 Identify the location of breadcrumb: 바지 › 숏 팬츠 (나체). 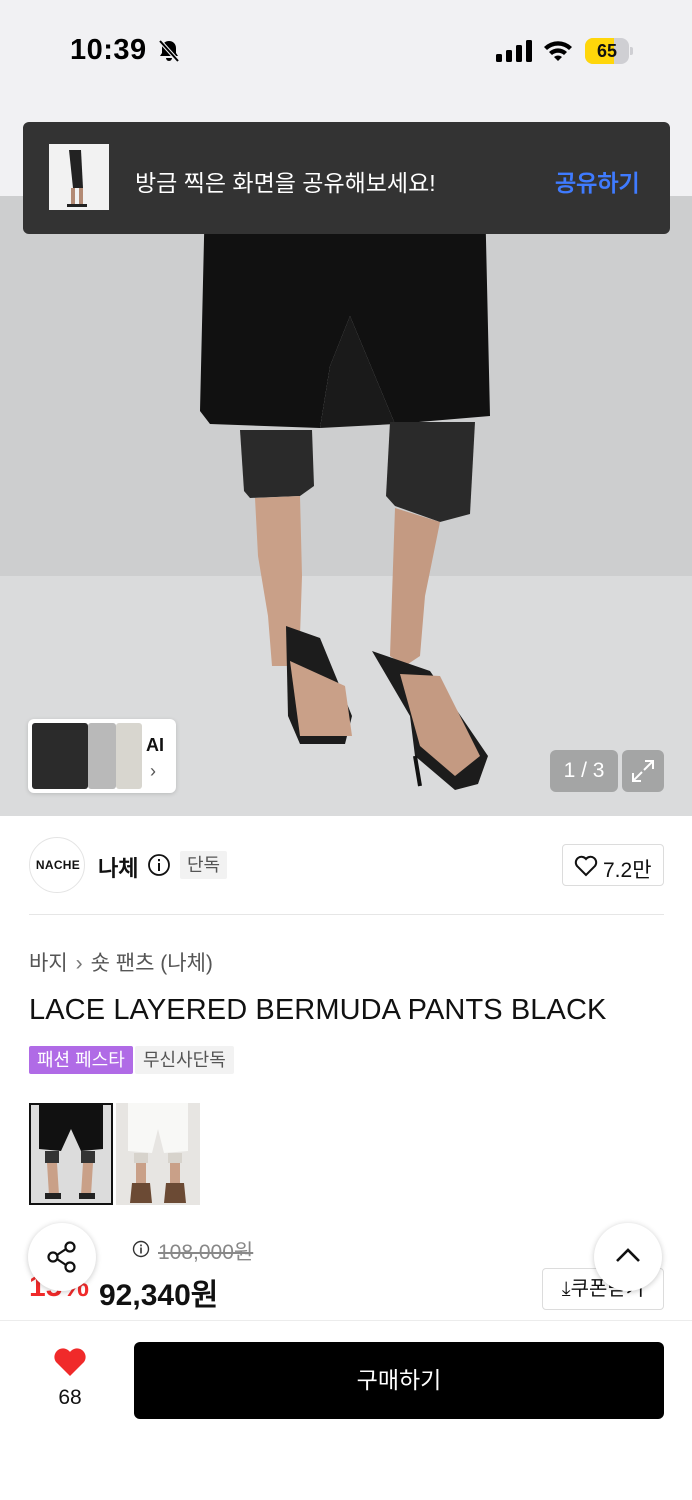
(121, 962).